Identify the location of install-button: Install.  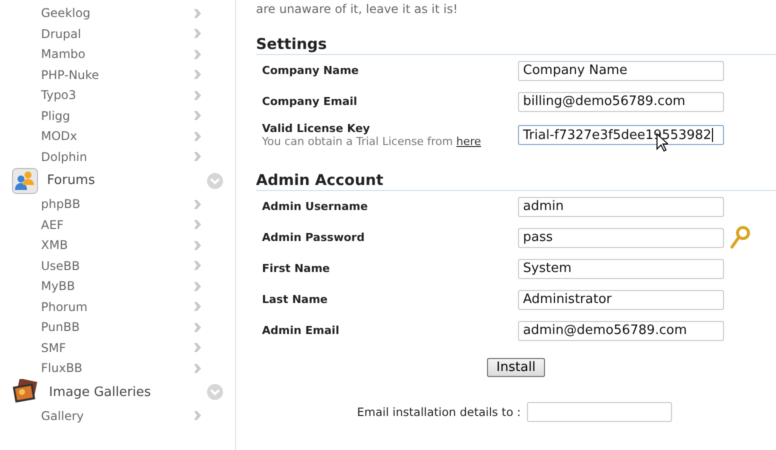
(516, 367).